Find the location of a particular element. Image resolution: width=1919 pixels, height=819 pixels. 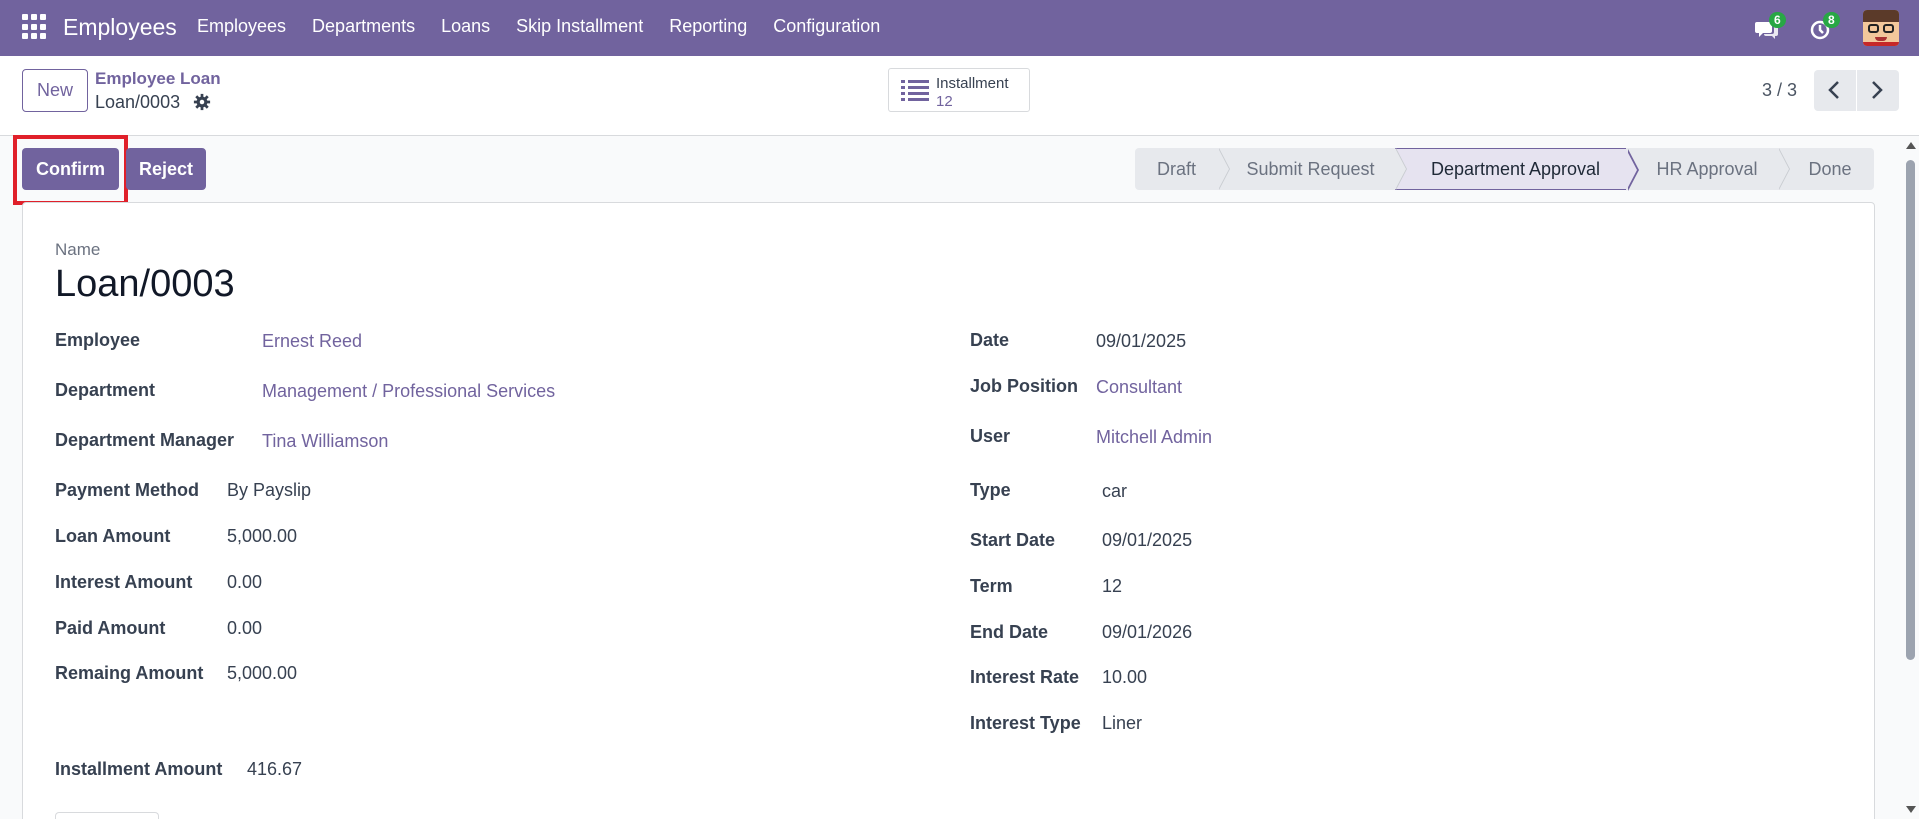

menu-item-skip-installment: Skip Installment is located at coordinates (579, 26).